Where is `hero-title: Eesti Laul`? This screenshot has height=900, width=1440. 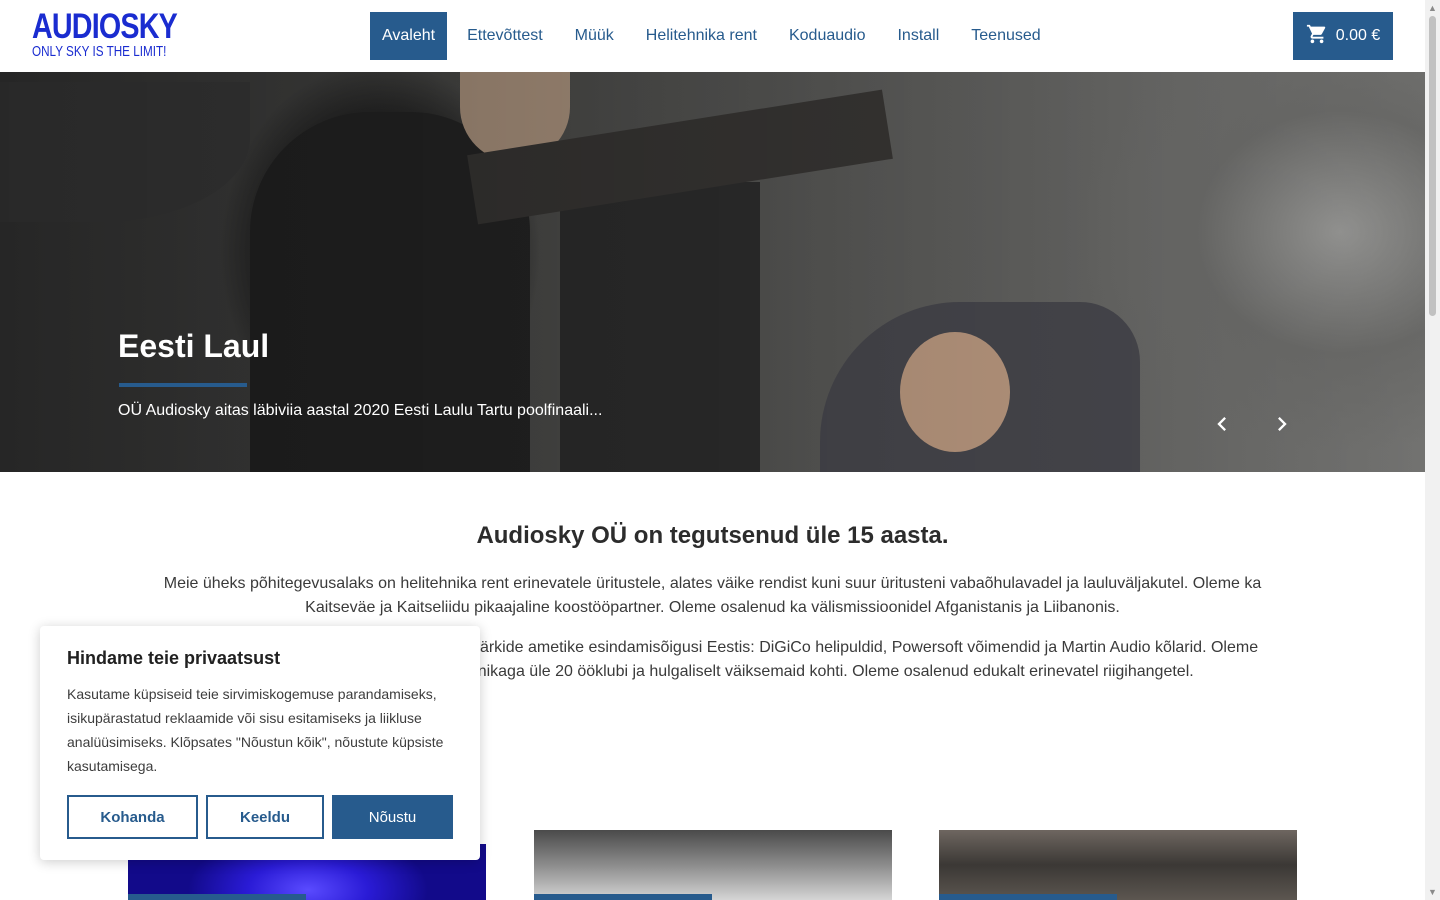 hero-title: Eesti Laul is located at coordinates (194, 346).